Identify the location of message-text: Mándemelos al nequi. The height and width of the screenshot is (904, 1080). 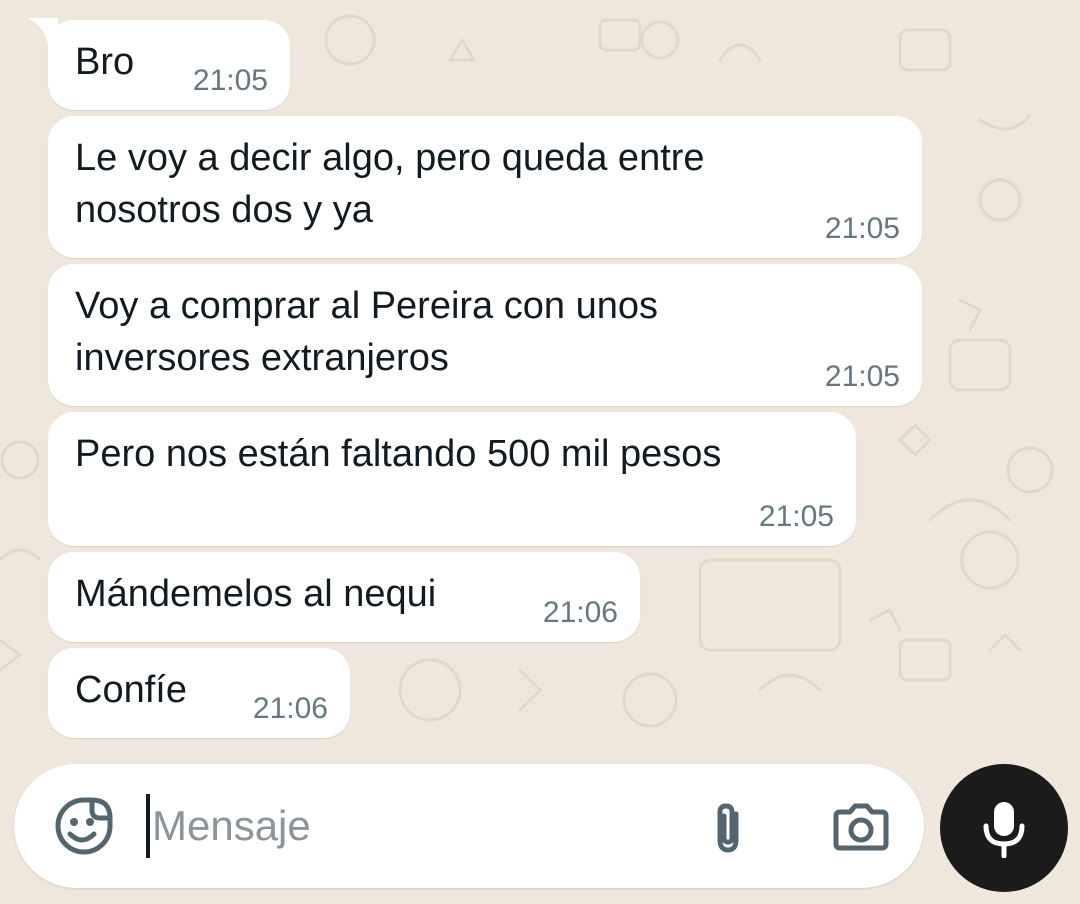
(256, 594).